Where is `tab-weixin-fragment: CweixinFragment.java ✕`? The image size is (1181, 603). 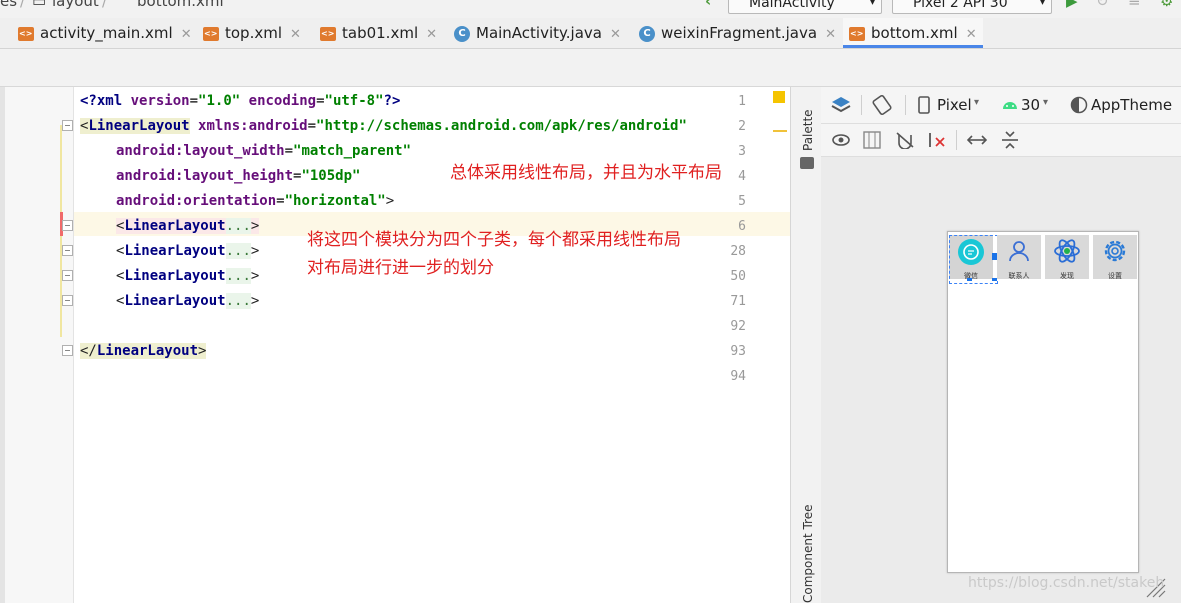 tab-weixin-fragment: CweixinFragment.java ✕ is located at coordinates (737, 33).